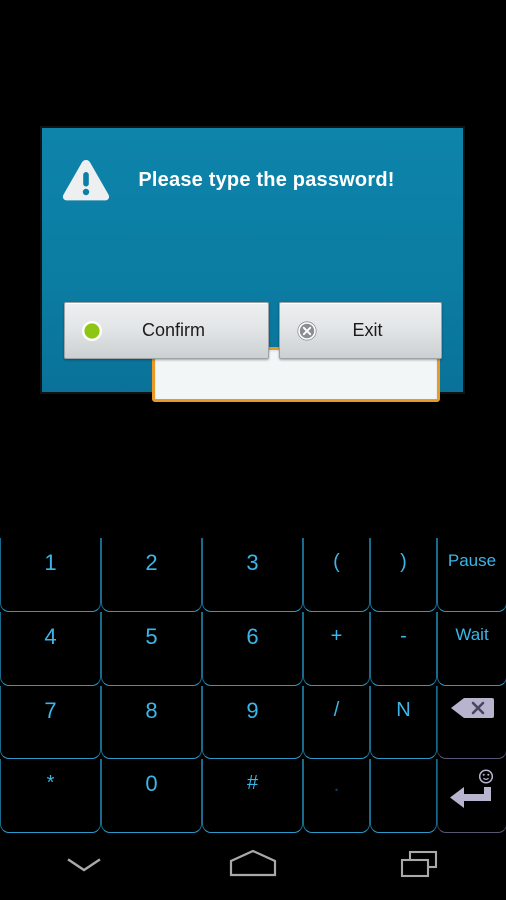 Image resolution: width=506 pixels, height=900 pixels. What do you see at coordinates (86, 180) in the screenshot?
I see `warning-triangle-icon` at bounding box center [86, 180].